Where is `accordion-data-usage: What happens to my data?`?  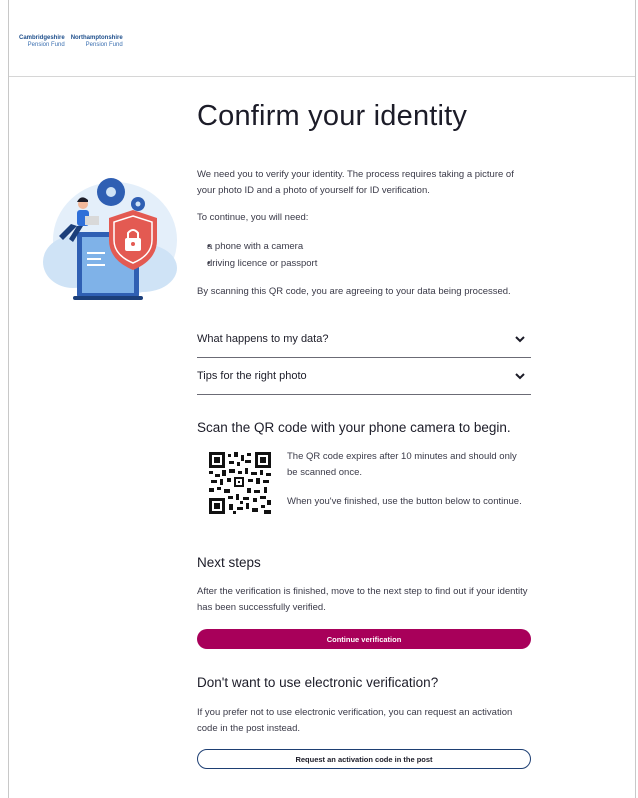 accordion-data-usage: What happens to my data? is located at coordinates (364, 339).